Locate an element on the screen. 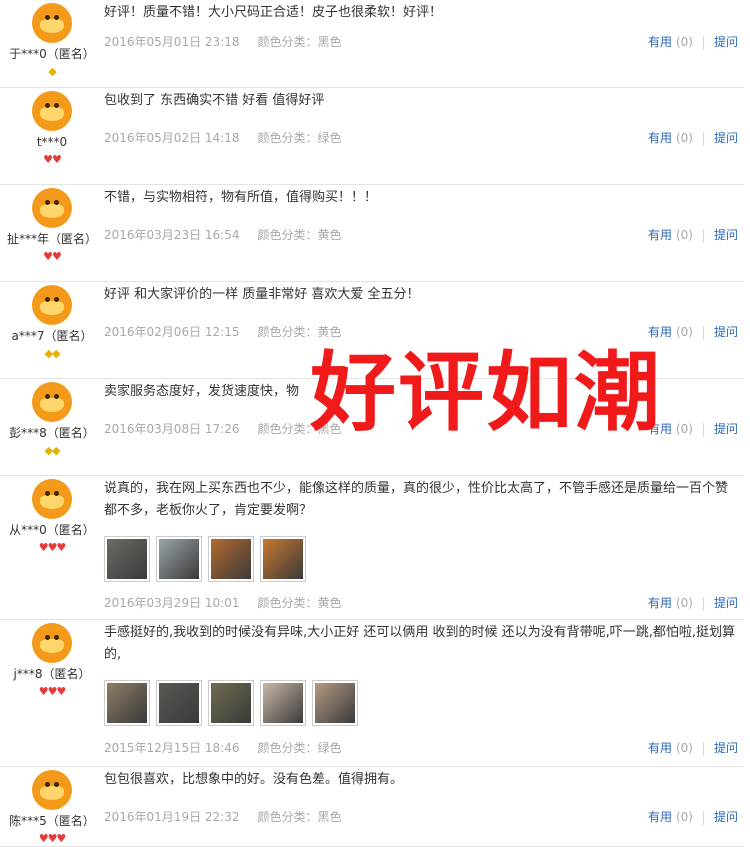 The image size is (750, 847). review-date: 2015年12月15日 18:46 is located at coordinates (172, 748).